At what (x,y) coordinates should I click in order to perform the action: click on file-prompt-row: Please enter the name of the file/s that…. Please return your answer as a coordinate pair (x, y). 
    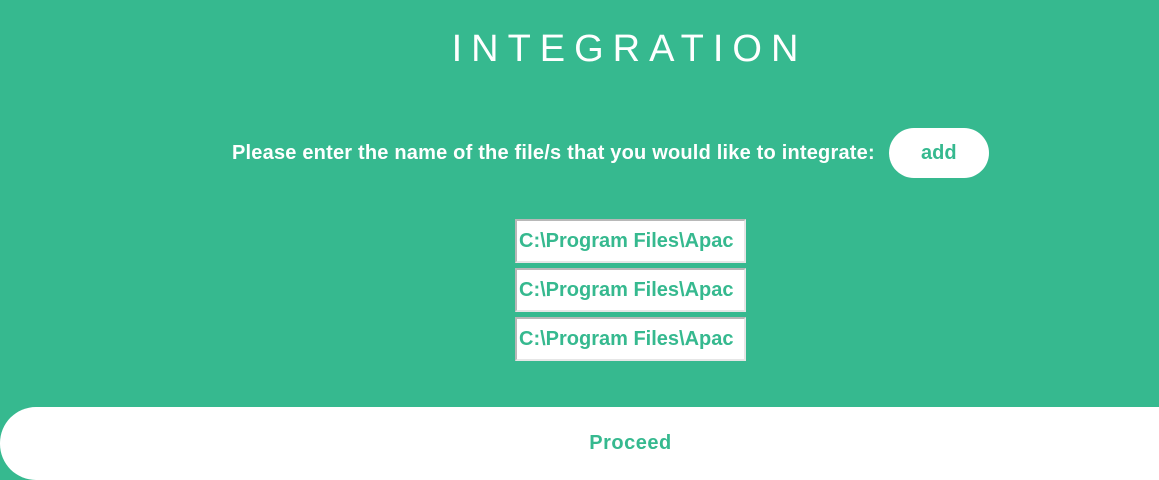
    Looking at the image, I should click on (610, 153).